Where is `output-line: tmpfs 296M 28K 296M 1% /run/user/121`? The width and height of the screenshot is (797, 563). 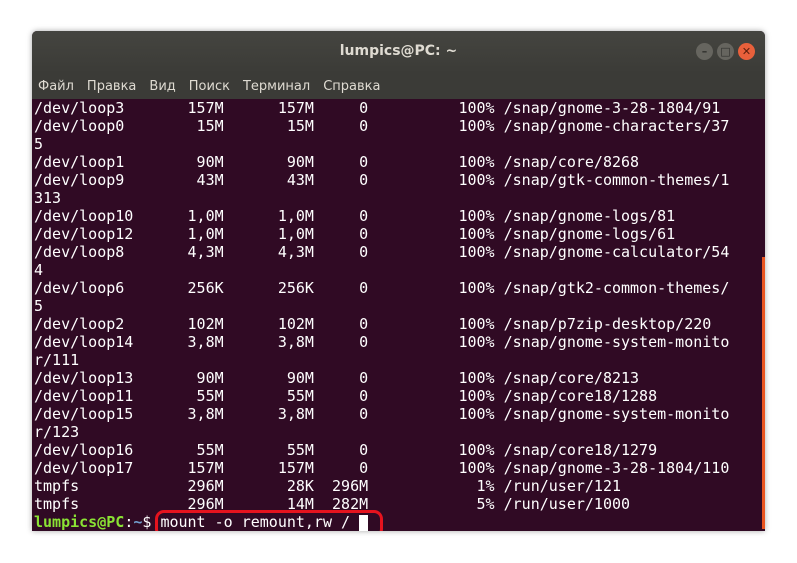
output-line: tmpfs 296M 28K 296M 1% /run/user/121 is located at coordinates (327, 486).